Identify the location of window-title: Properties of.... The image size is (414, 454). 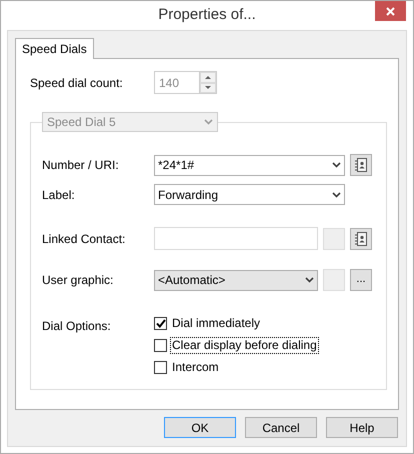
(207, 15).